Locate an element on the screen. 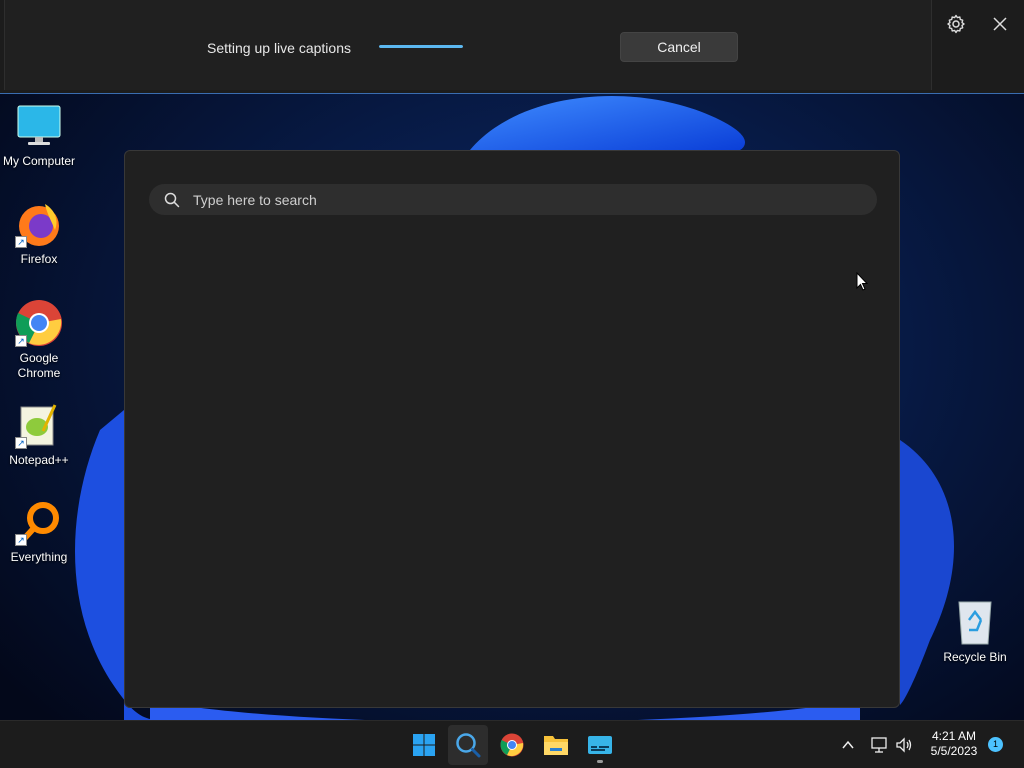 The width and height of the screenshot is (1024, 768). desktop-icon-label: Google Chrome is located at coordinates (39, 365).